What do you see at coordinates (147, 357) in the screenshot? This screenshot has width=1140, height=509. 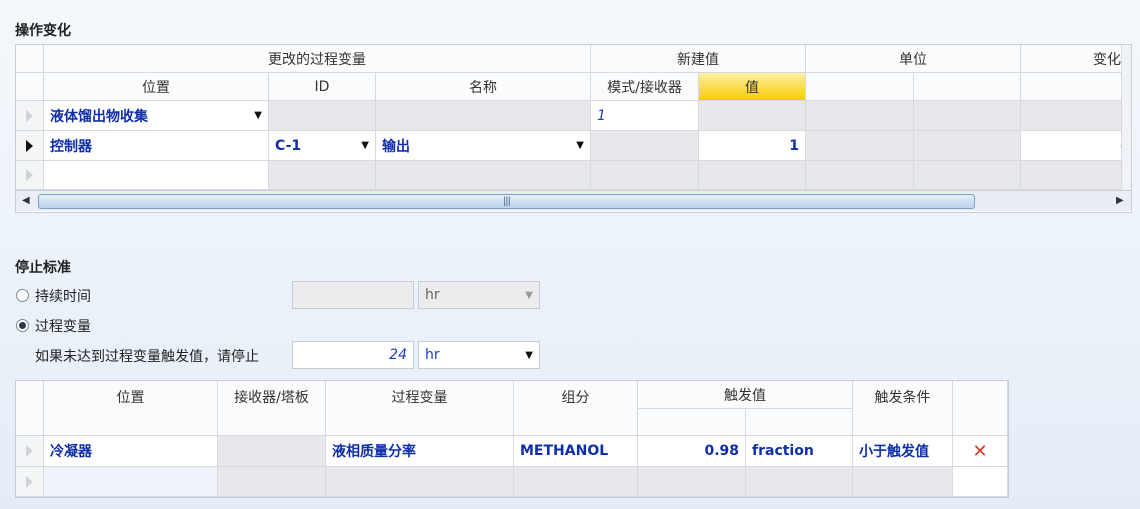 I see `fallback-label: 如果未达到过程变量触发值，请停止` at bounding box center [147, 357].